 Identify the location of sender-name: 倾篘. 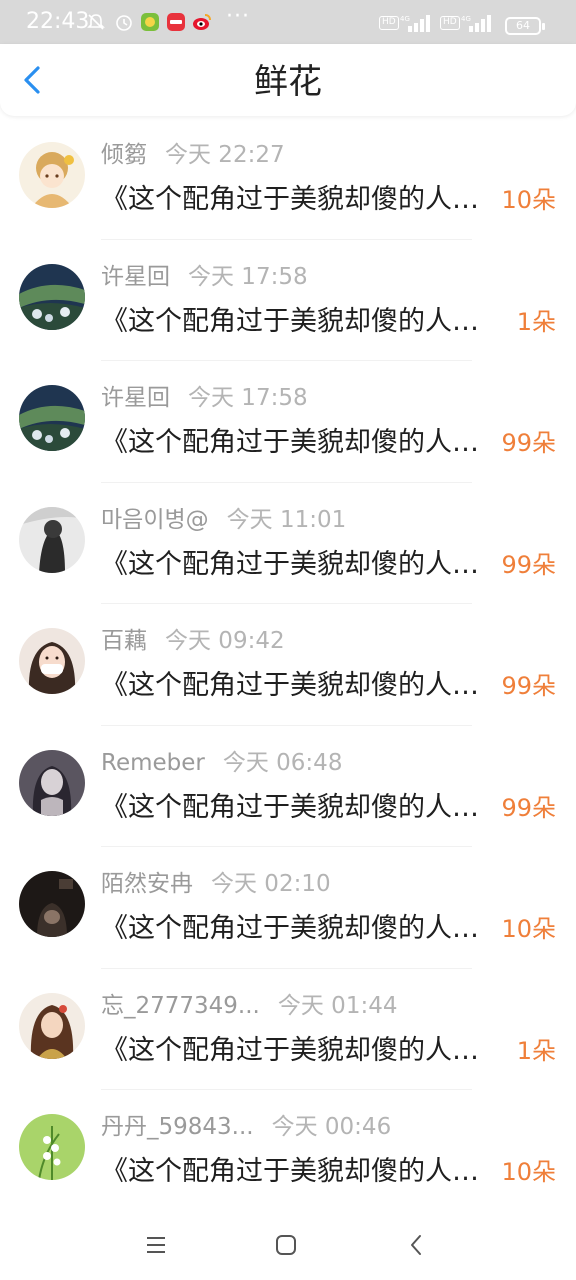
(124, 155).